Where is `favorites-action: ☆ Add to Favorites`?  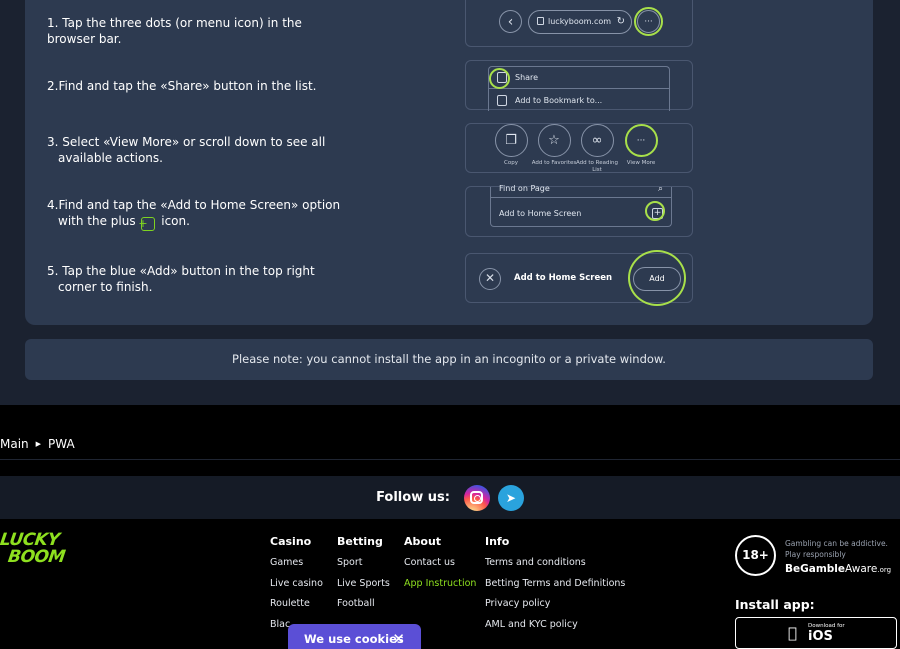 favorites-action: ☆ Add to Favorites is located at coordinates (554, 145).